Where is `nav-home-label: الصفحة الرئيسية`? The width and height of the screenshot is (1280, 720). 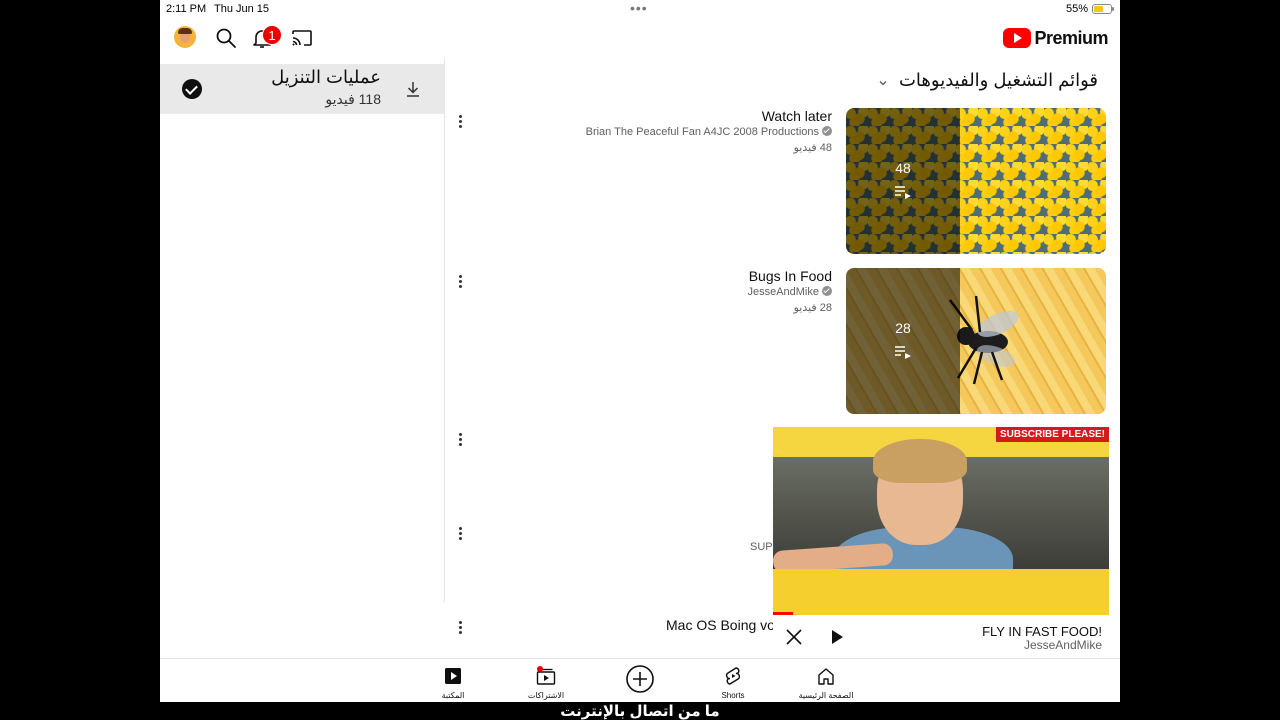
nav-home-label: الصفحة الرئيسية is located at coordinates (826, 695).